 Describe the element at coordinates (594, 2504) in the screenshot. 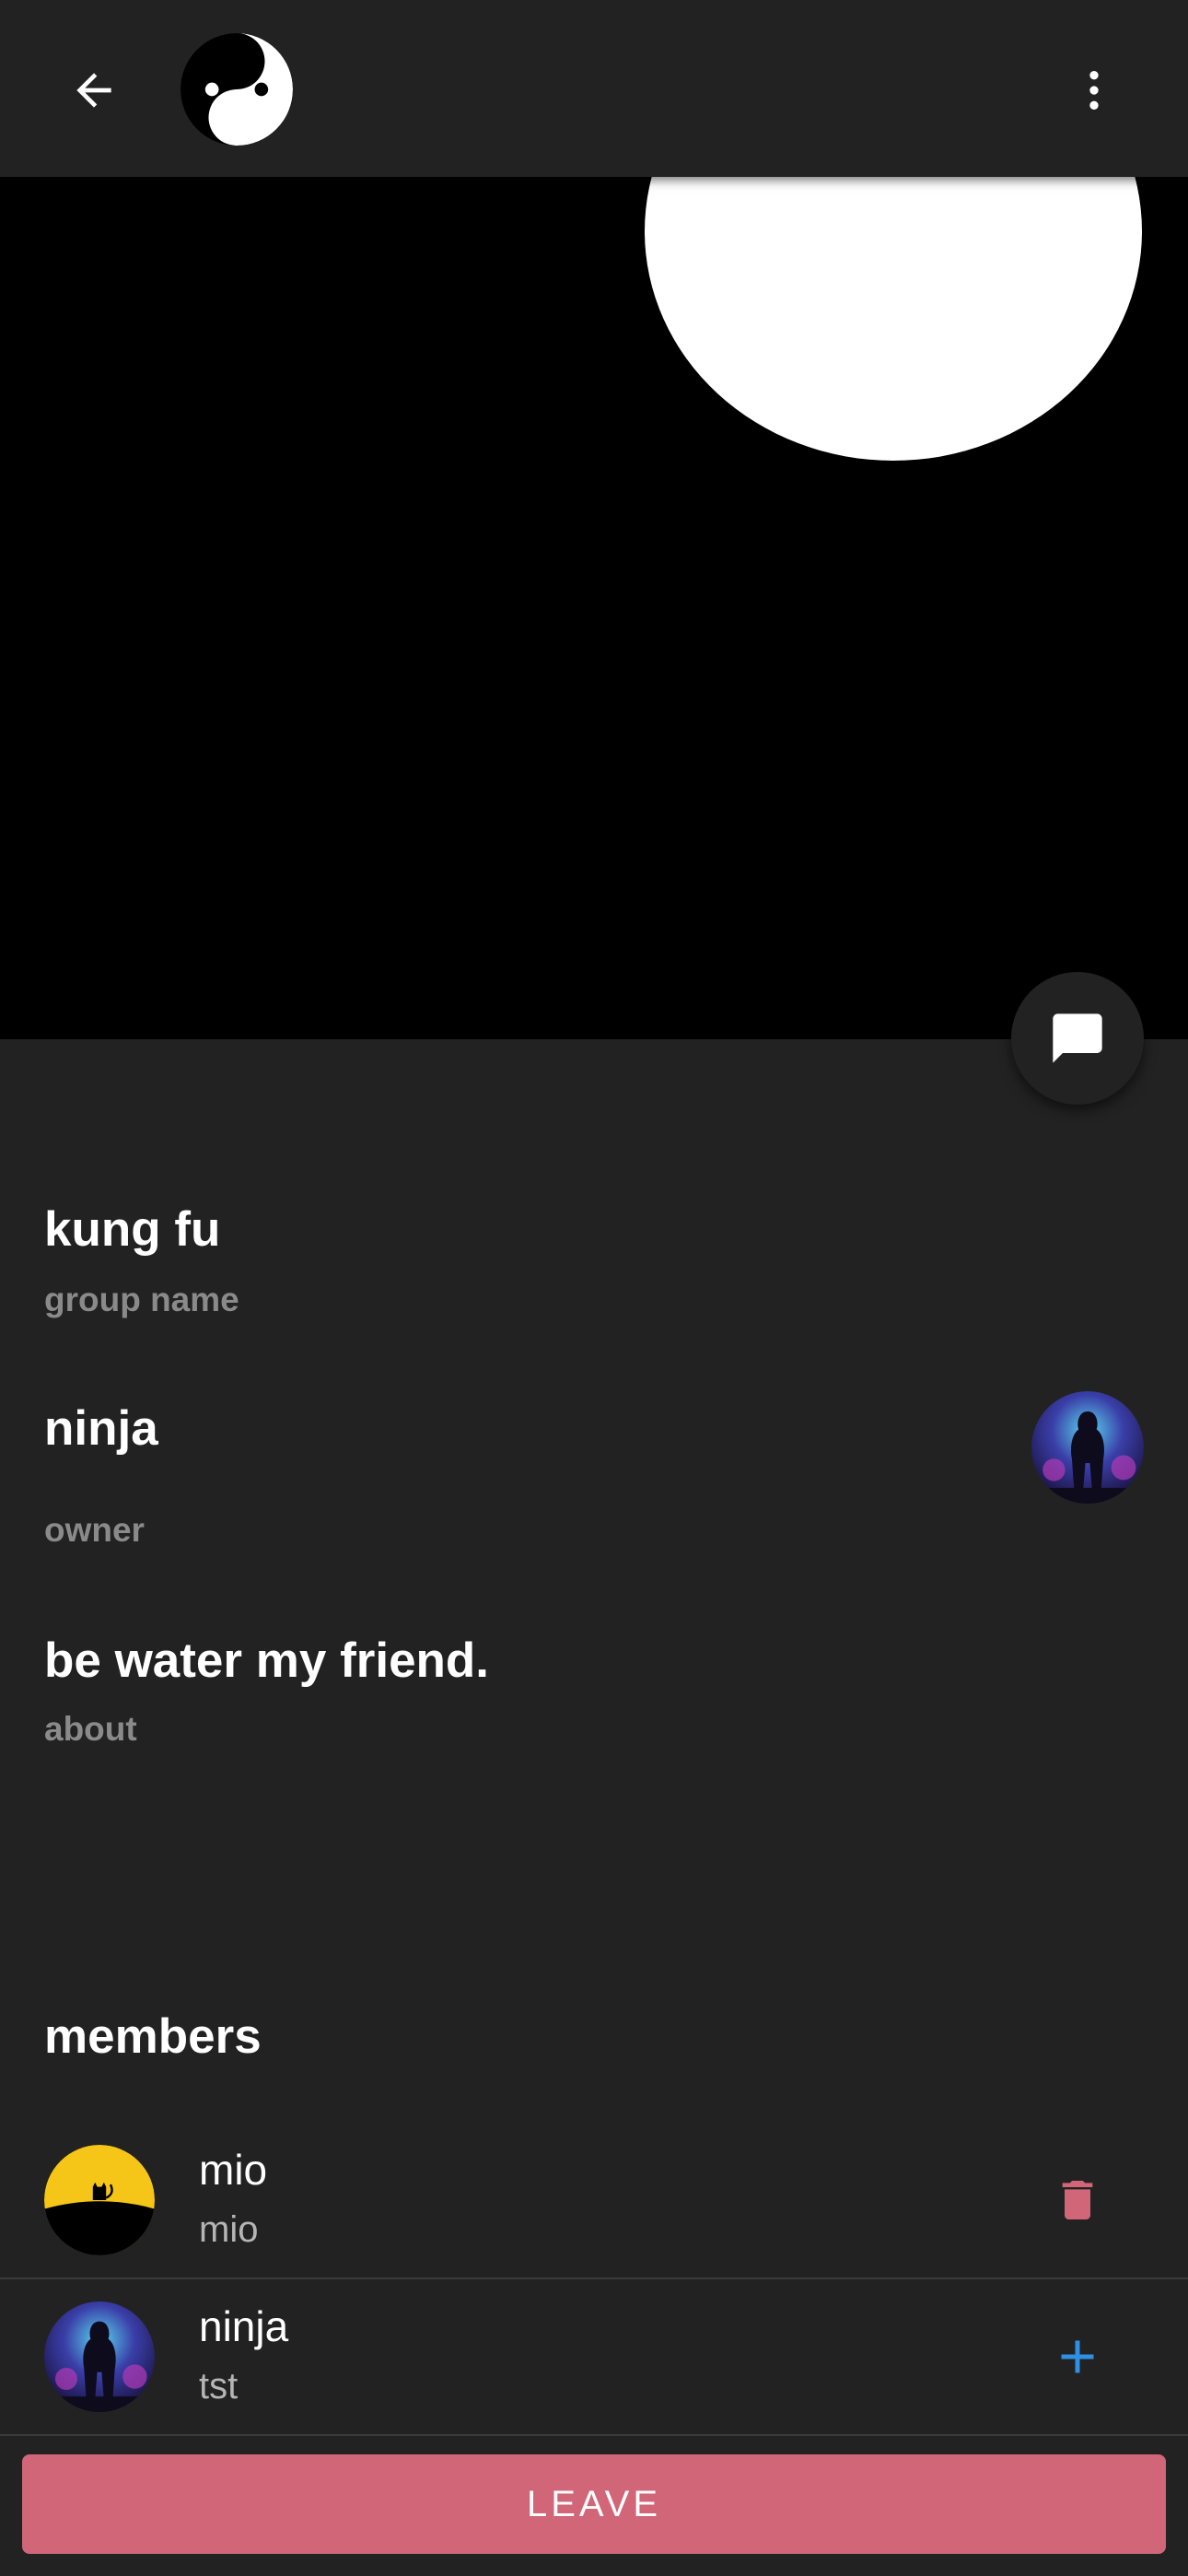

I see `leave-button: LEAVE` at that location.